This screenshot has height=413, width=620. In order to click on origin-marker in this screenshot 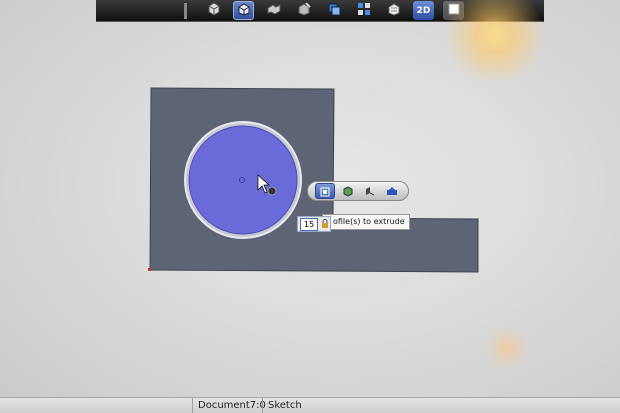, I will do `click(149, 269)`.